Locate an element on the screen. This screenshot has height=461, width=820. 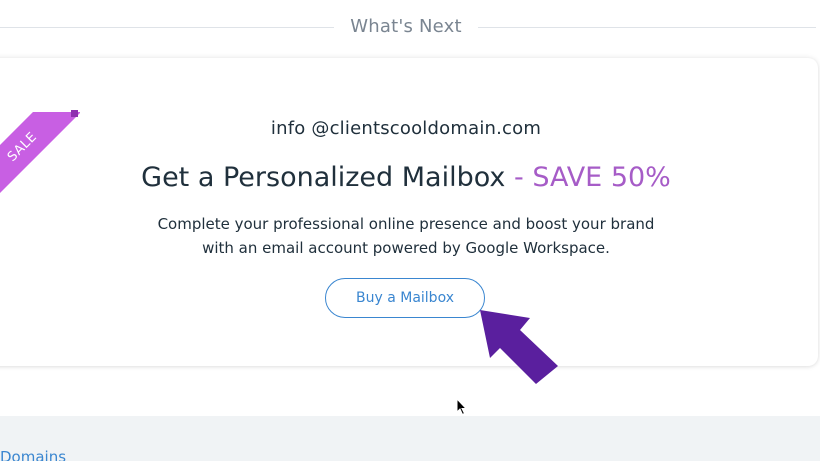
footer-section is located at coordinates (410, 438).